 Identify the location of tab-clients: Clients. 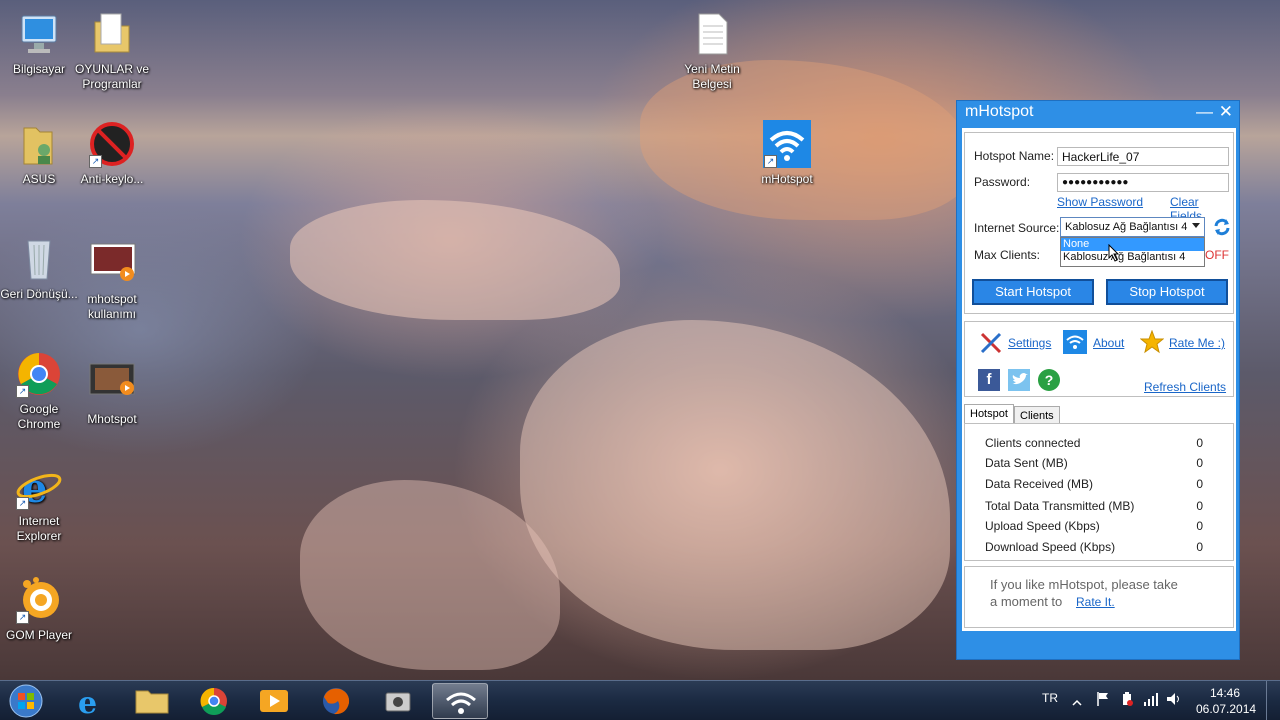
(1037, 415).